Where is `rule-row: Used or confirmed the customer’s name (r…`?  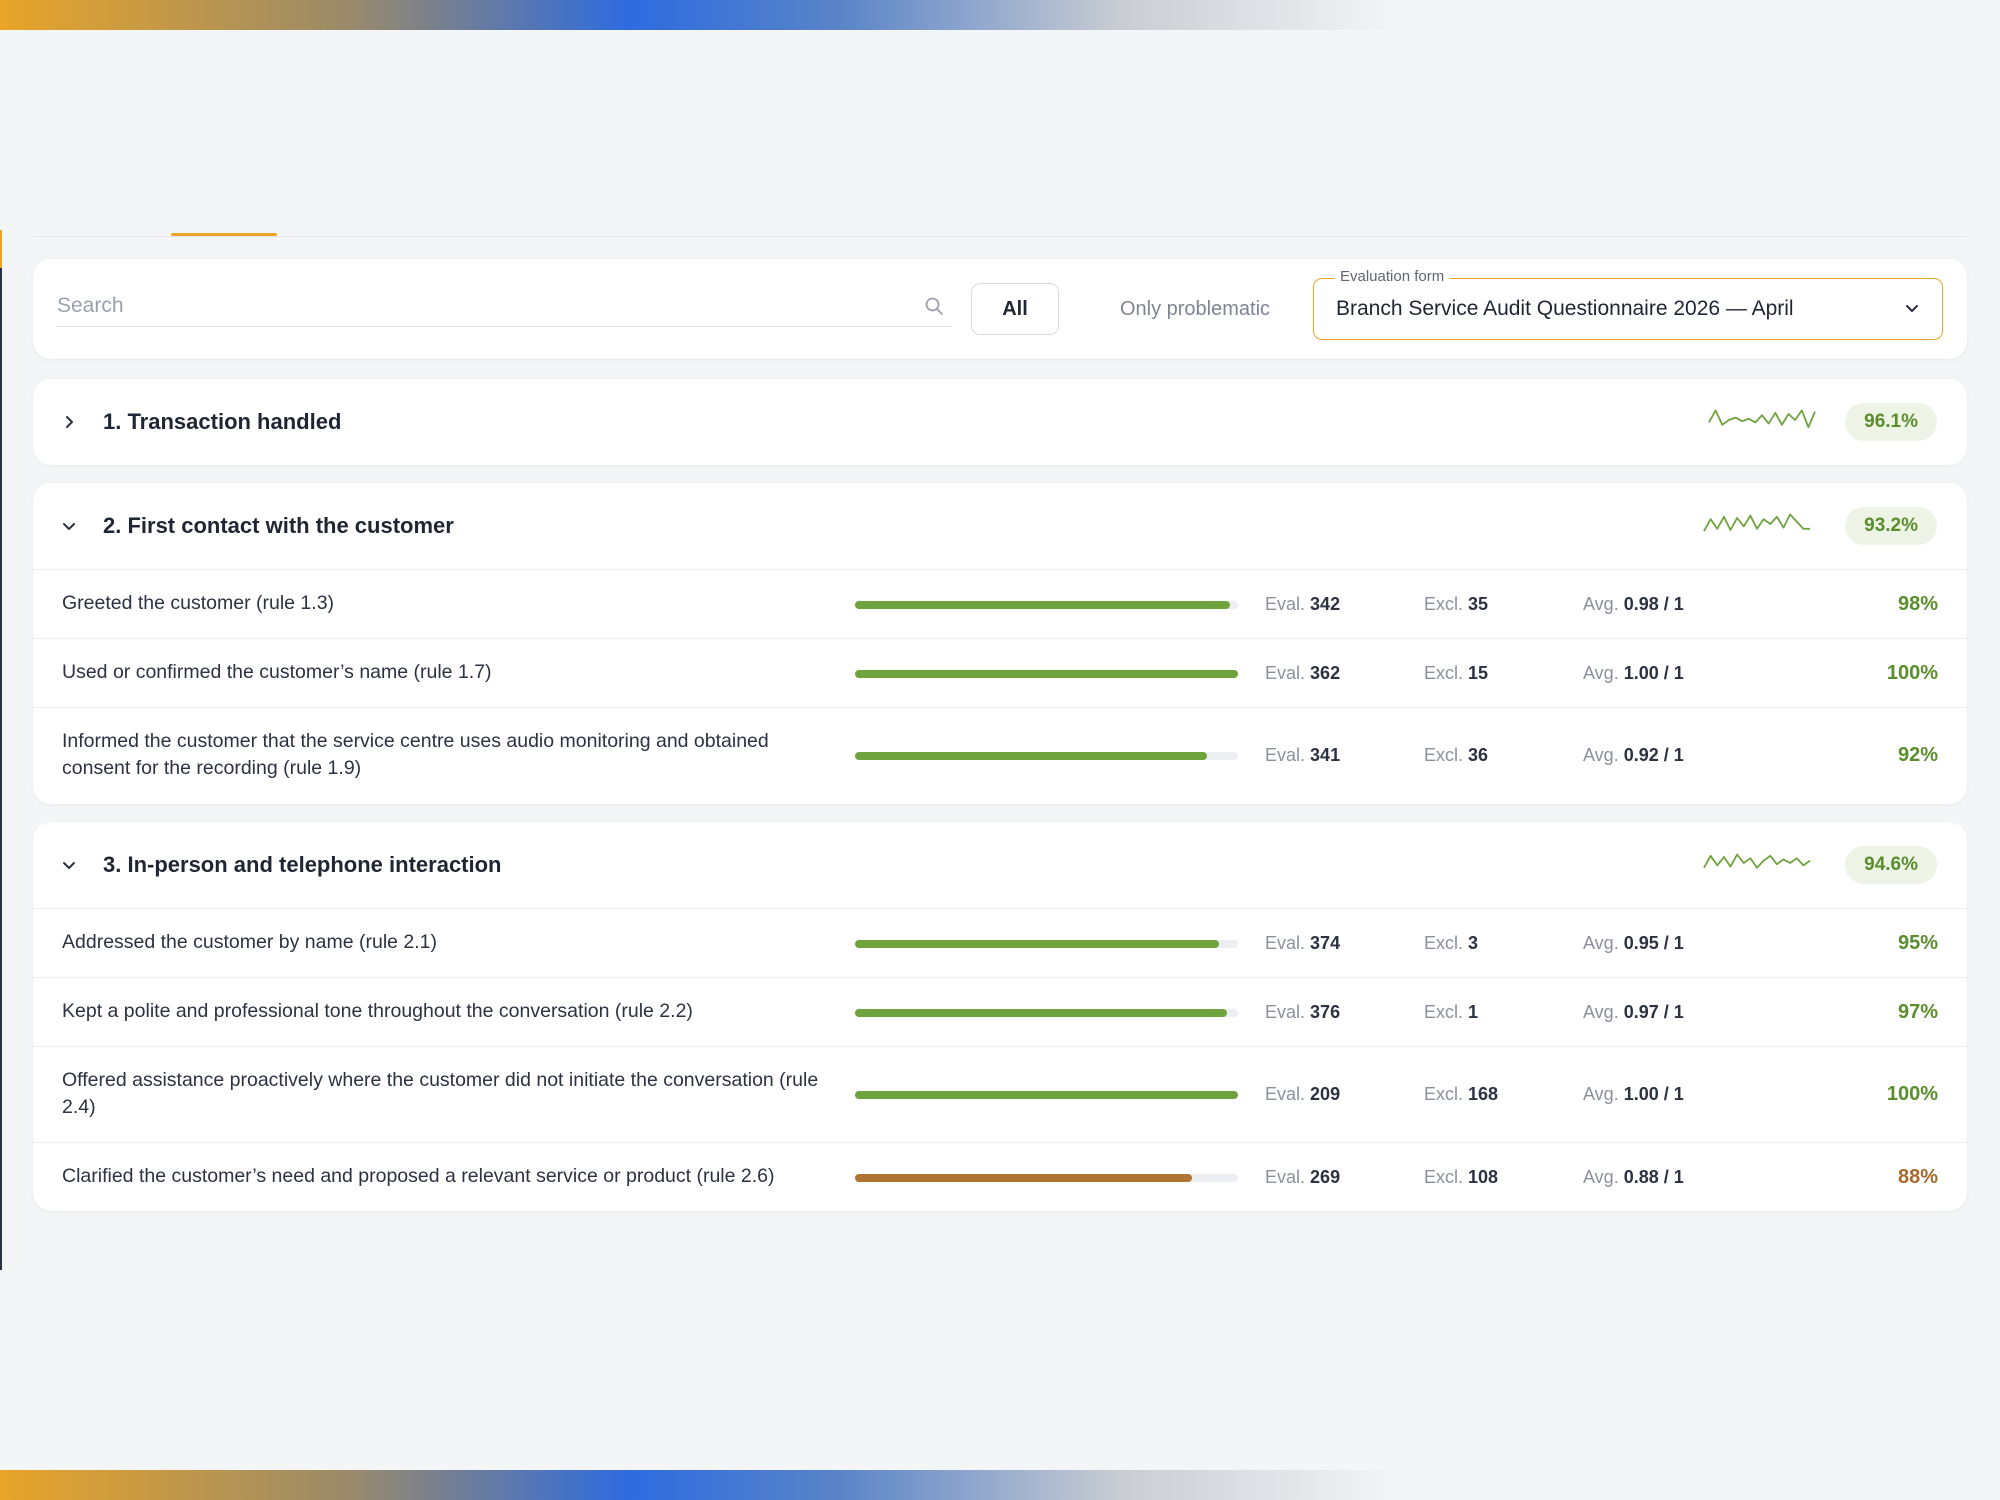
rule-row: Used or confirmed the customer’s name (r… is located at coordinates (1000, 672).